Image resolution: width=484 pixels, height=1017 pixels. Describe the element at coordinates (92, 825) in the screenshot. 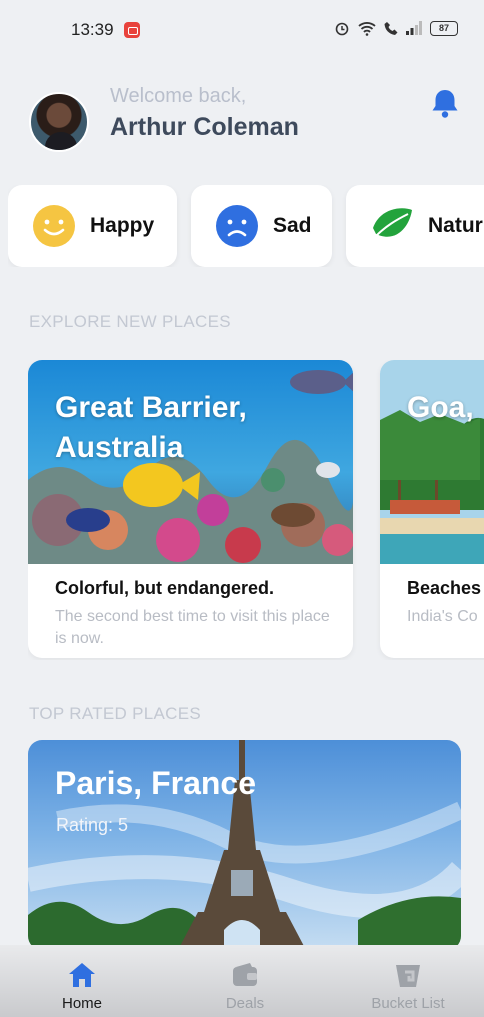

I see `top-place-rating: Rating: 5` at that location.